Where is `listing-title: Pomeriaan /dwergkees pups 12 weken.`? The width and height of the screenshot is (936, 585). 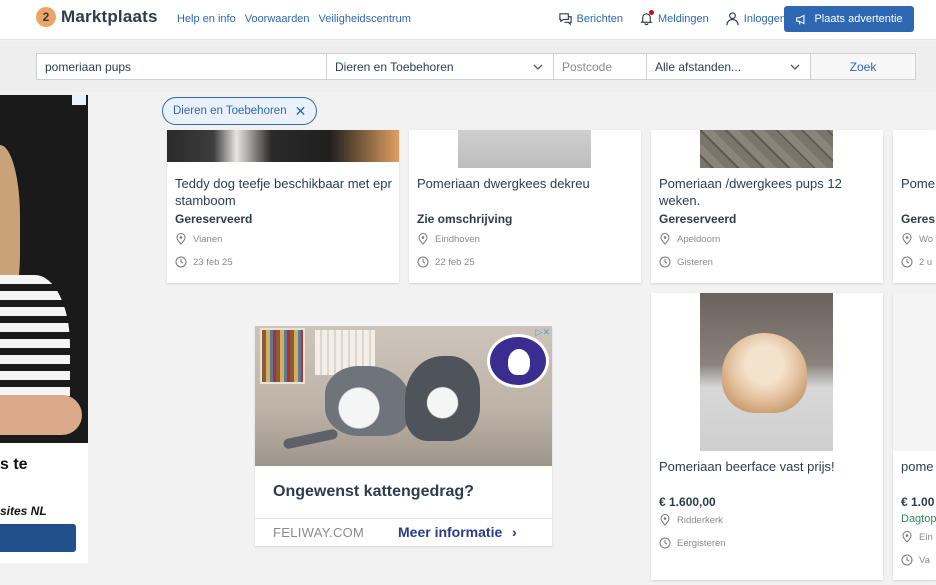
listing-title: Pomeriaan /dwergkees pups 12 weken. is located at coordinates (769, 192).